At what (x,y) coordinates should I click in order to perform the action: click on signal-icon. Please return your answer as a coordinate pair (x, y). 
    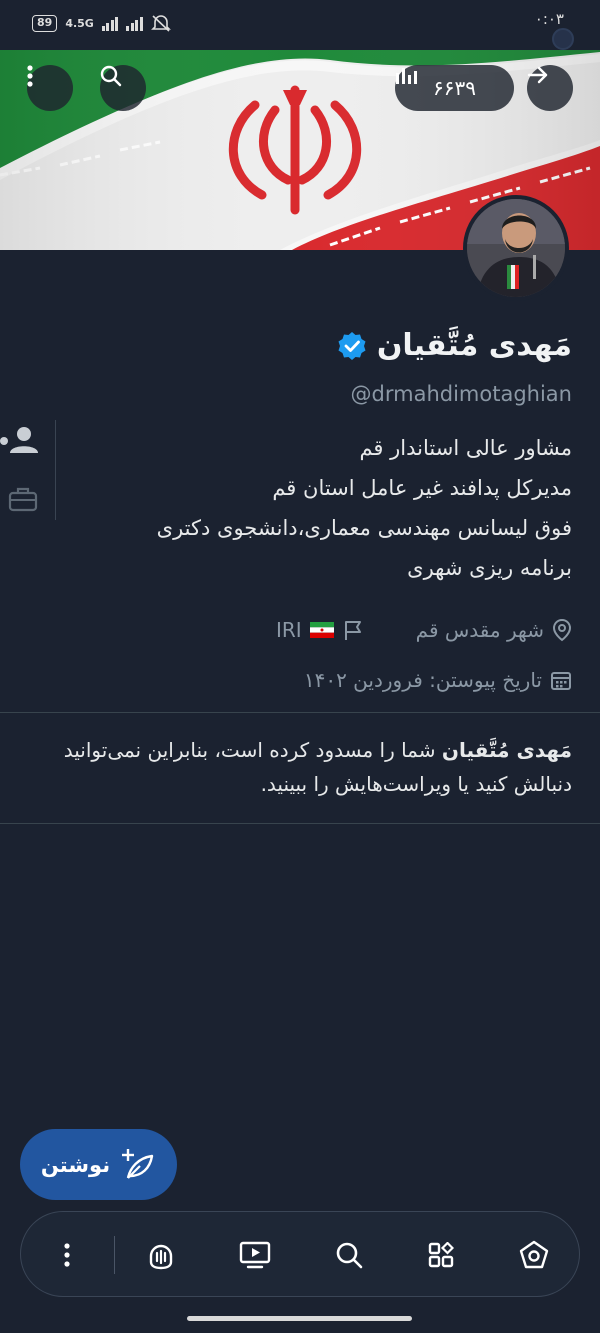
    Looking at the image, I should click on (110, 23).